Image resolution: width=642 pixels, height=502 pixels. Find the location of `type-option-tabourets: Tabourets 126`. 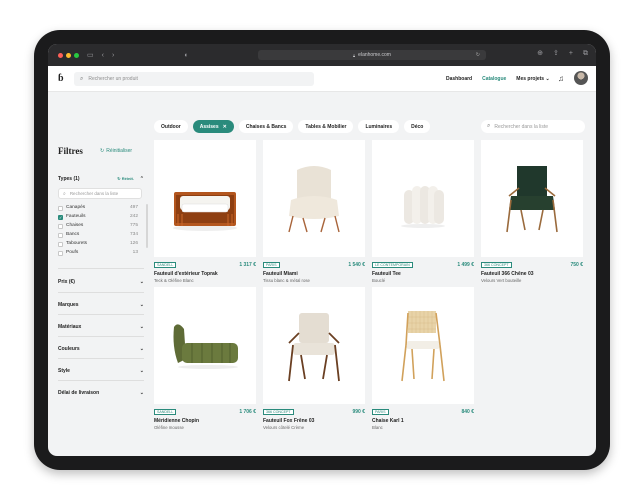

type-option-tabourets: Tabourets 126 is located at coordinates (98, 245).